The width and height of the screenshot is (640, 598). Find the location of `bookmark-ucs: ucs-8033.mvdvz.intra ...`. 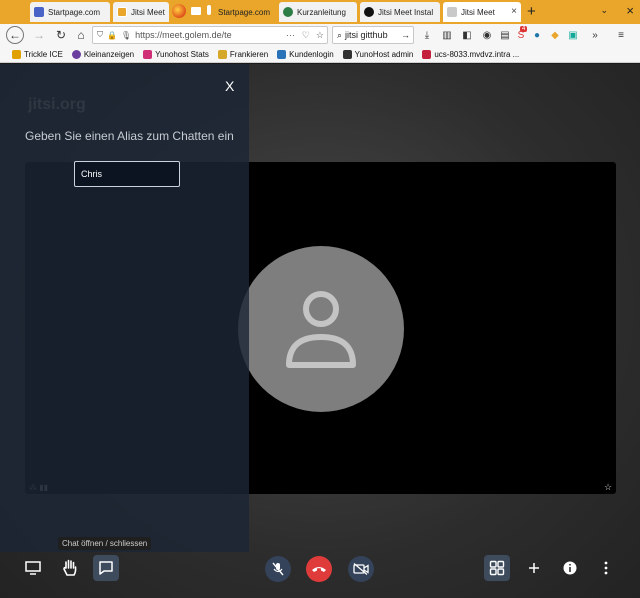

bookmark-ucs: ucs-8033.mvdvz.intra ... is located at coordinates (471, 54).